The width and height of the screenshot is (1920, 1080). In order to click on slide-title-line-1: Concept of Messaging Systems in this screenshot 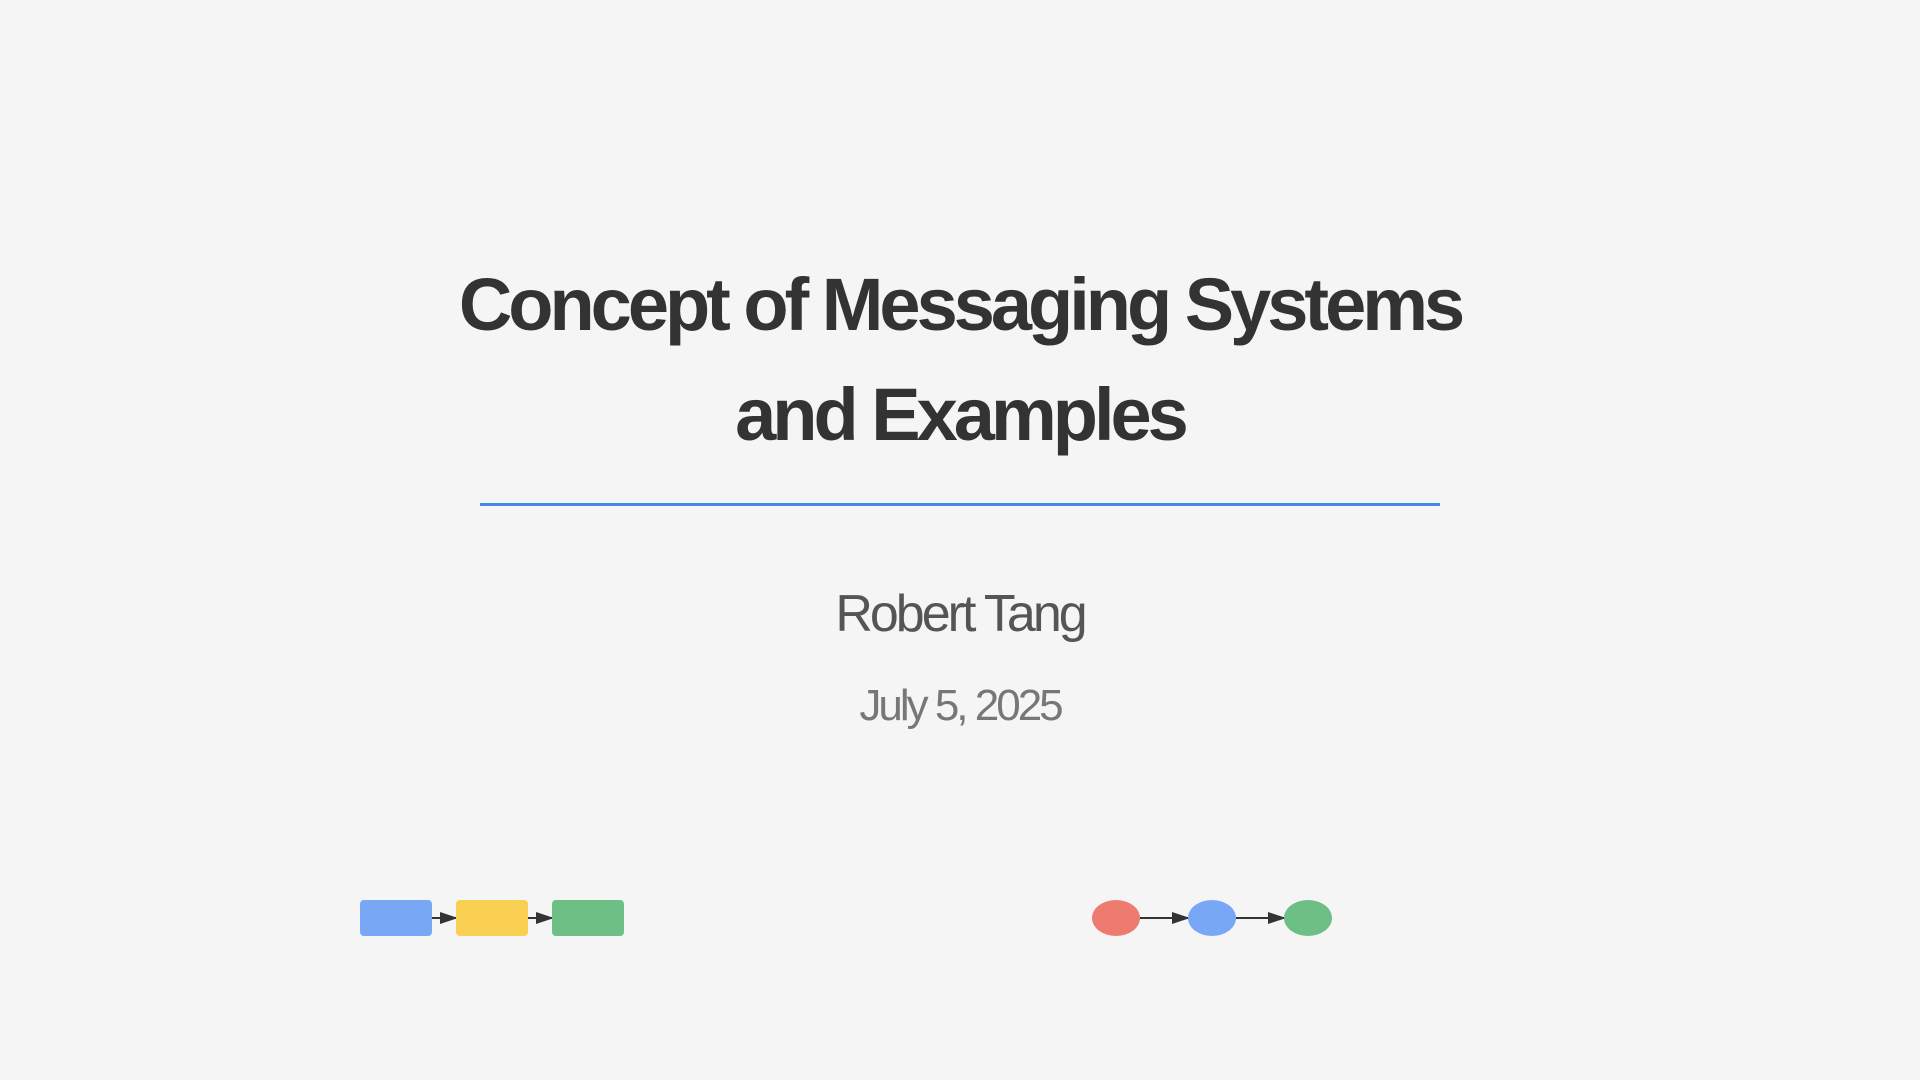, I will do `click(961, 304)`.